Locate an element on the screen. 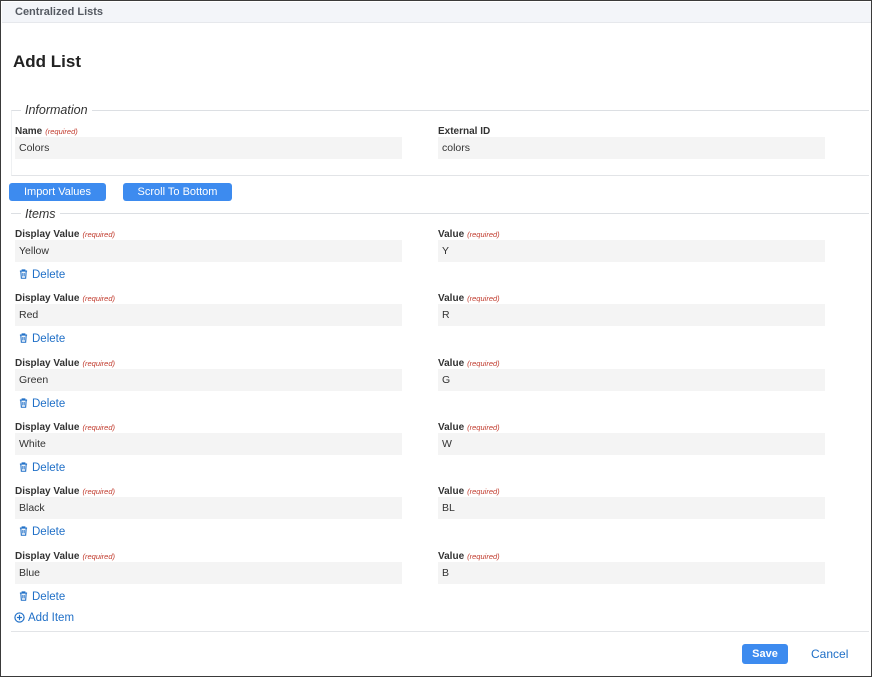  name-label-text: Name is located at coordinates (29, 131).